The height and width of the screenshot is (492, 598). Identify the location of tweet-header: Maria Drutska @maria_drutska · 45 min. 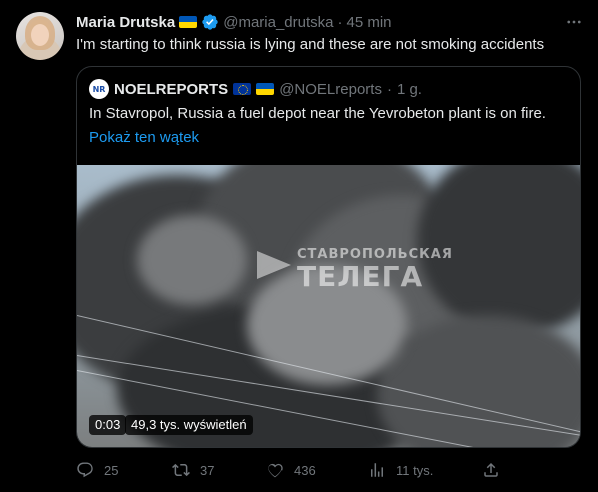
(331, 22).